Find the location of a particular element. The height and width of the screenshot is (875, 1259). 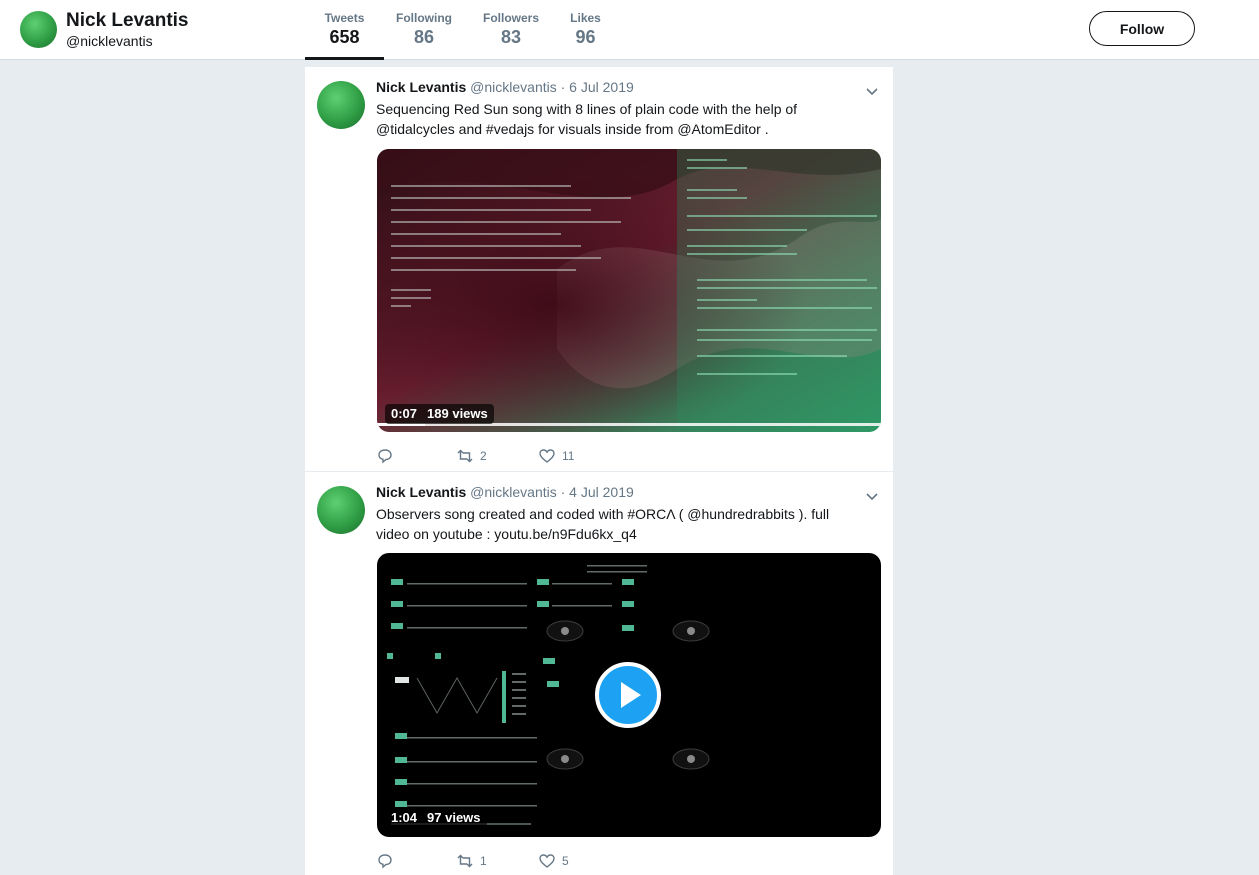

play-icon is located at coordinates (628, 695).